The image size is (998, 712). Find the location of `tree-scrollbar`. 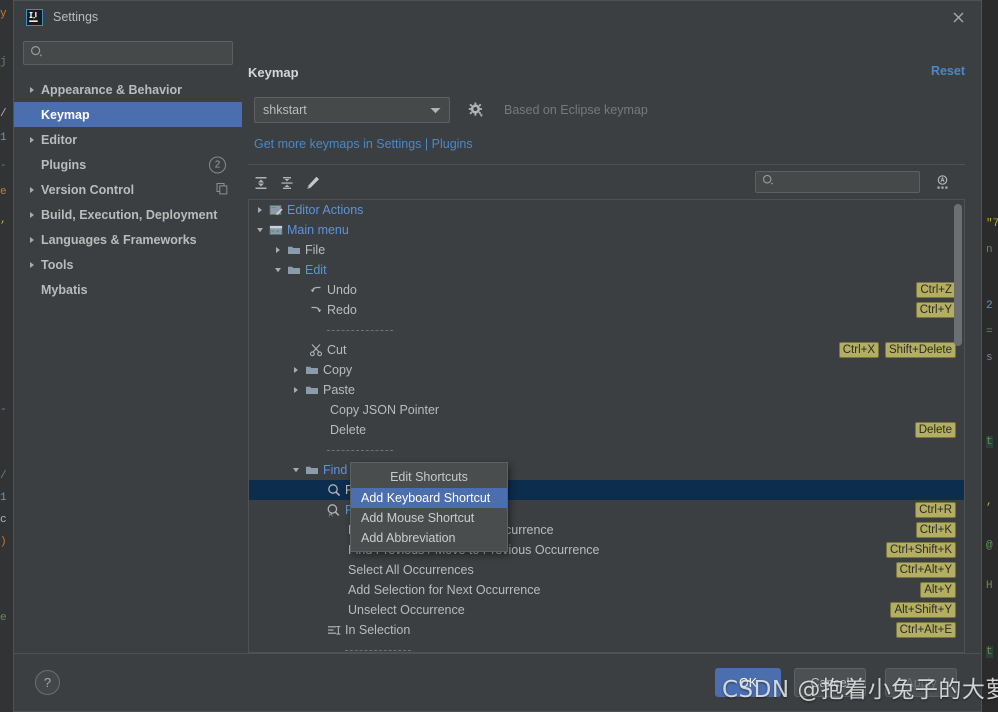

tree-scrollbar is located at coordinates (957, 426).